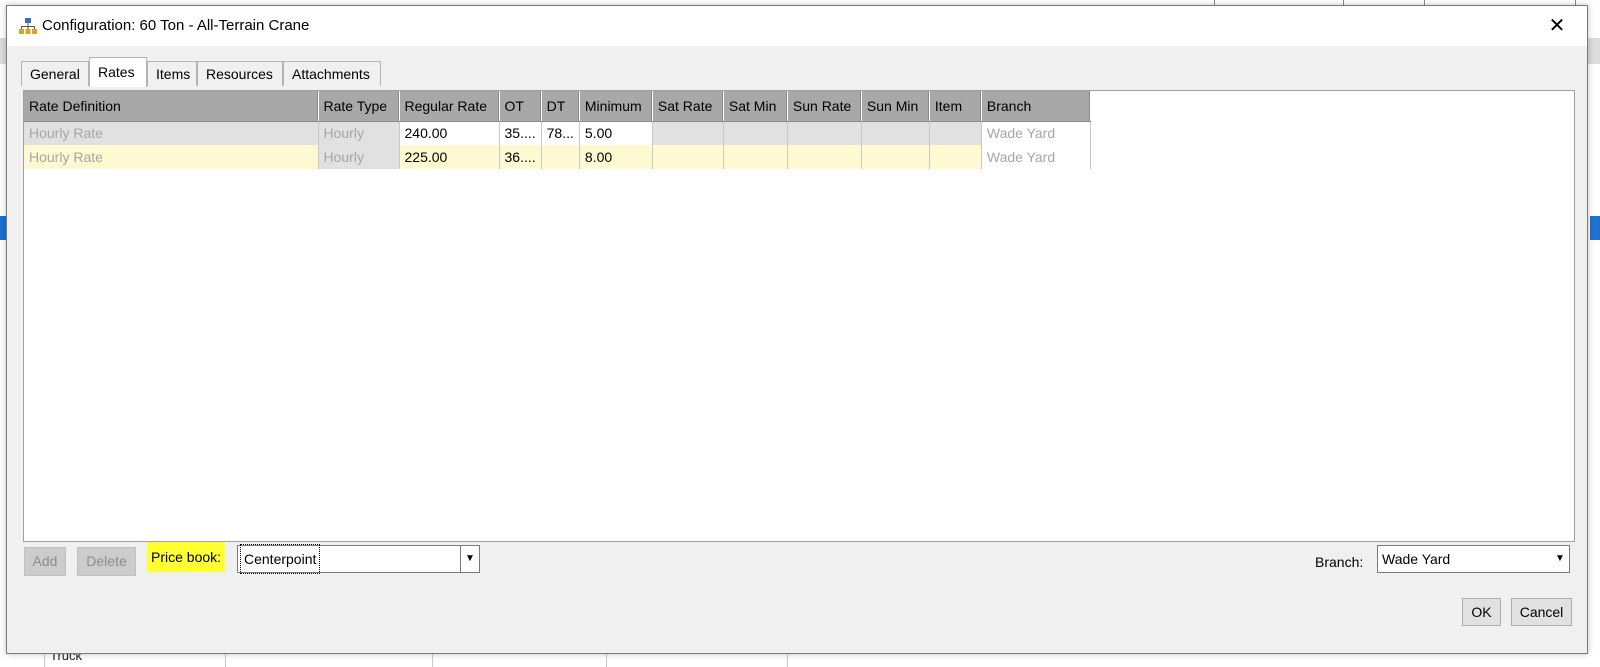 The height and width of the screenshot is (667, 1600). What do you see at coordinates (118, 72) in the screenshot?
I see `tab-rates: Rates` at bounding box center [118, 72].